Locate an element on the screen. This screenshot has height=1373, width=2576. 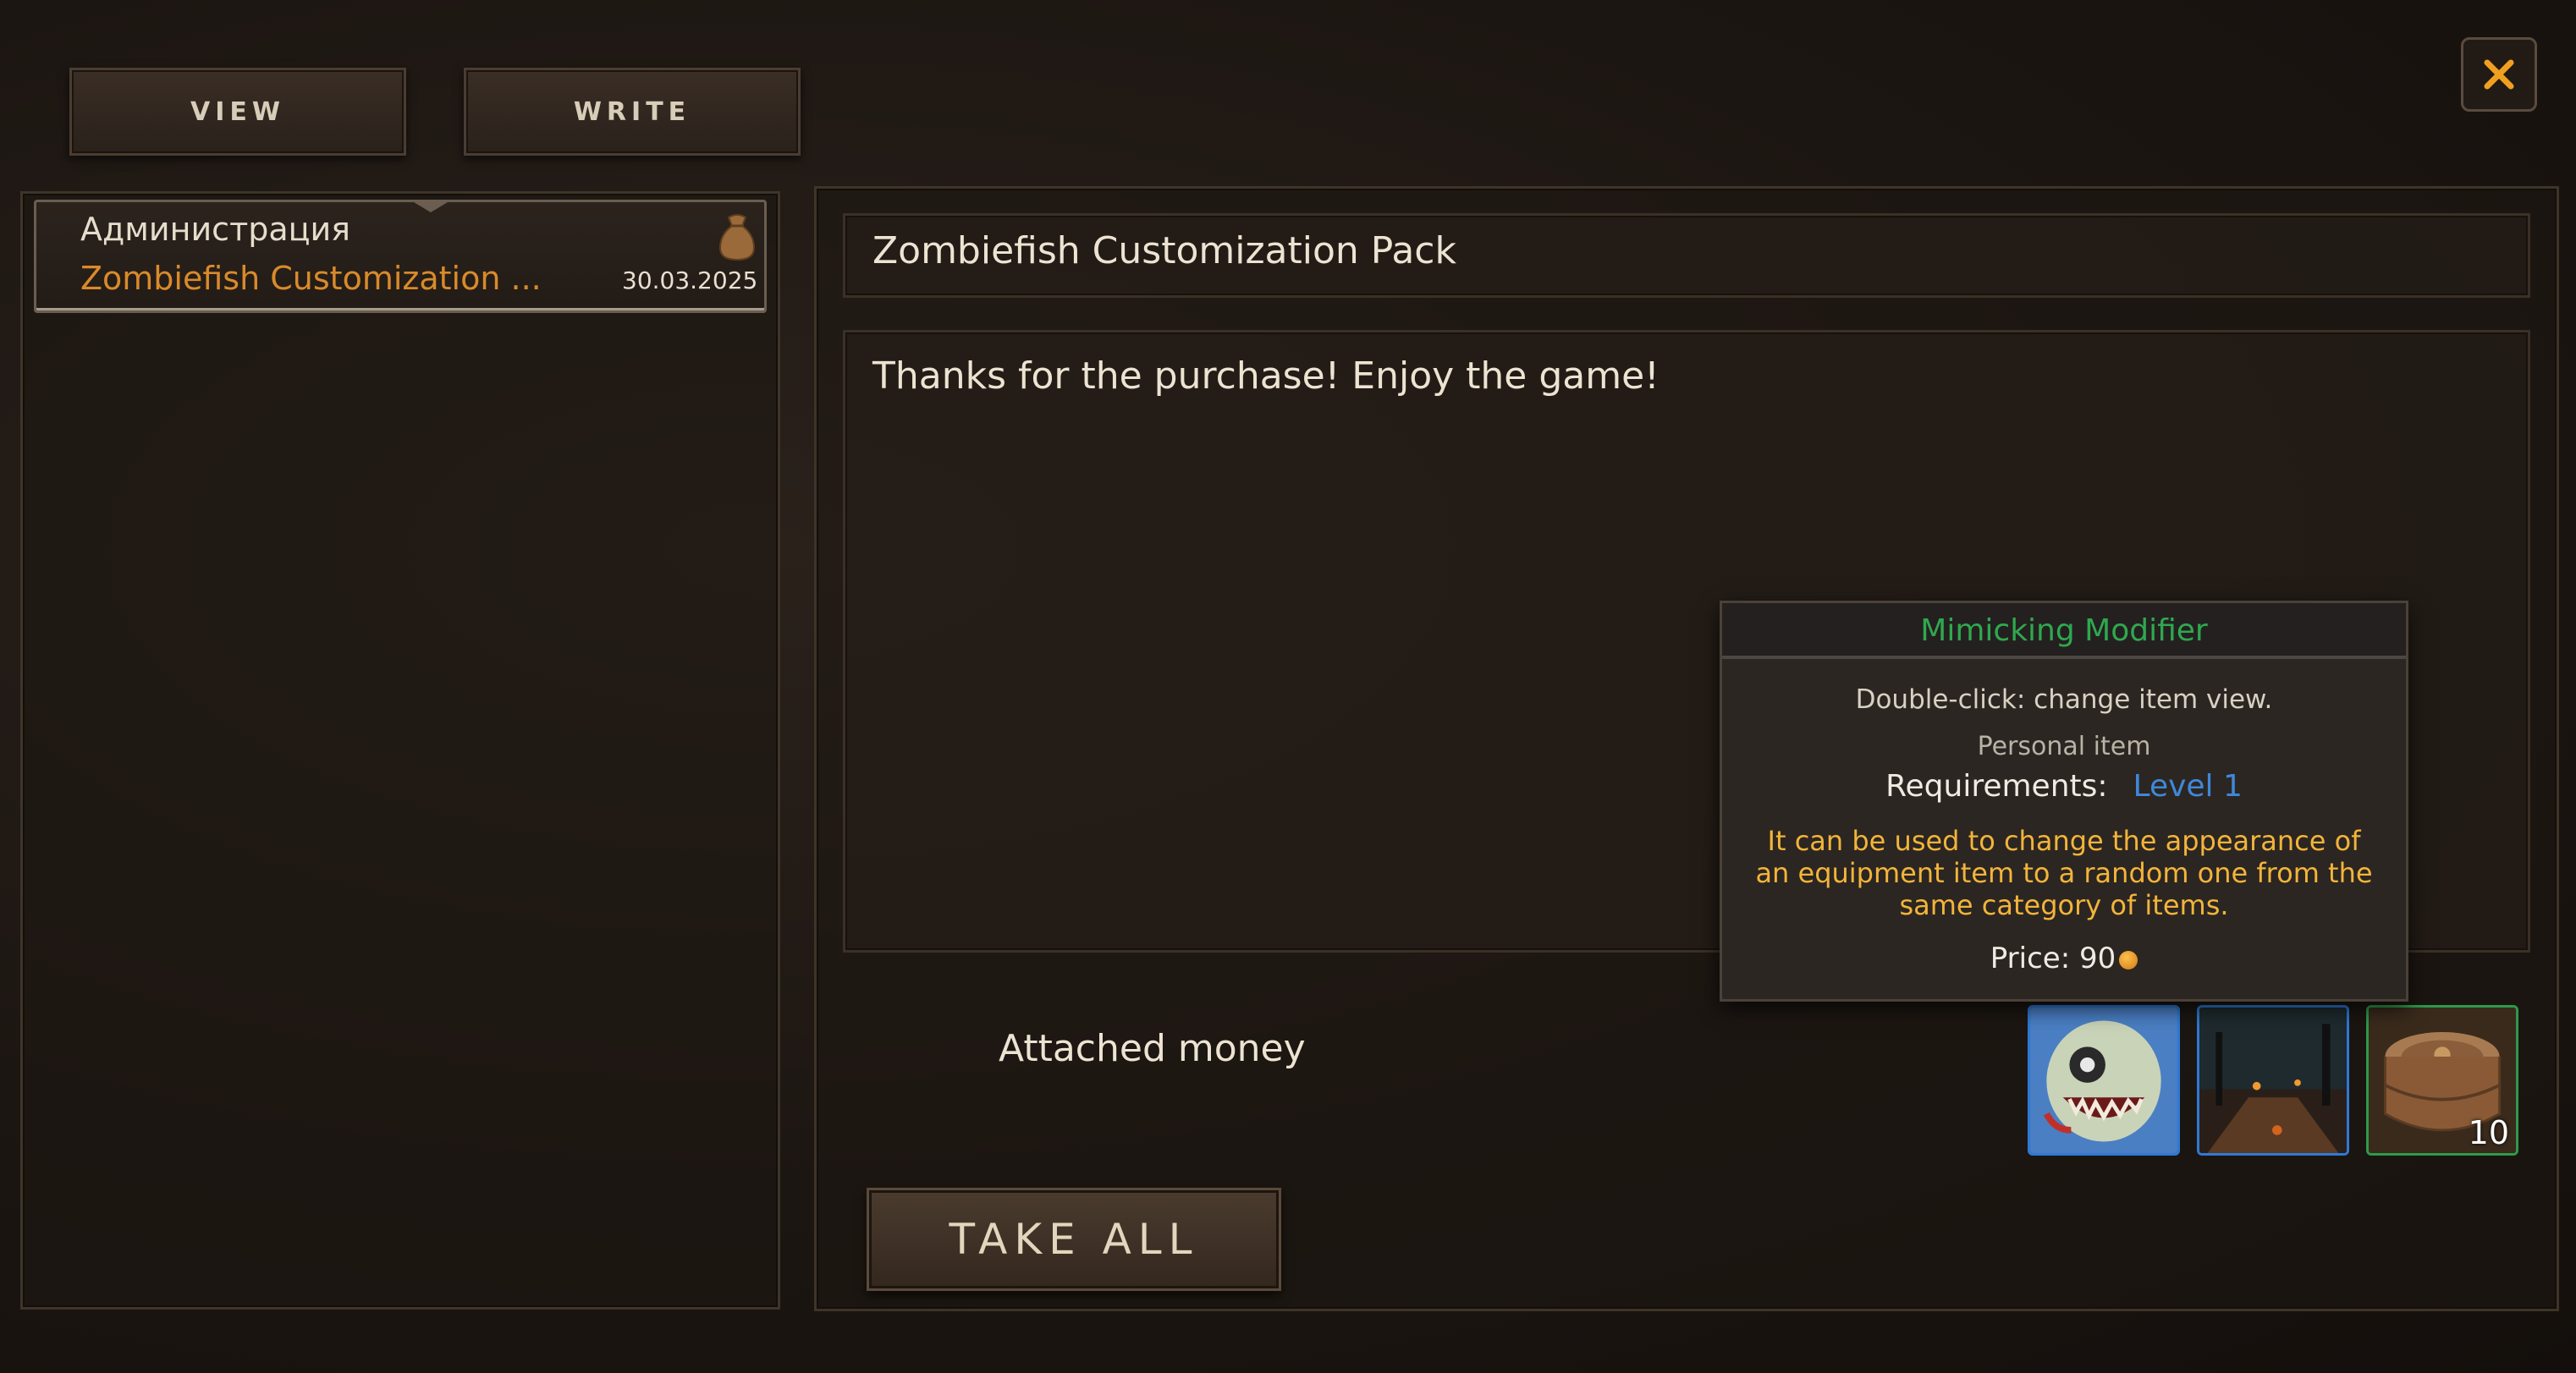
haunted-swamp-scene-icon is located at coordinates (2273, 1080).